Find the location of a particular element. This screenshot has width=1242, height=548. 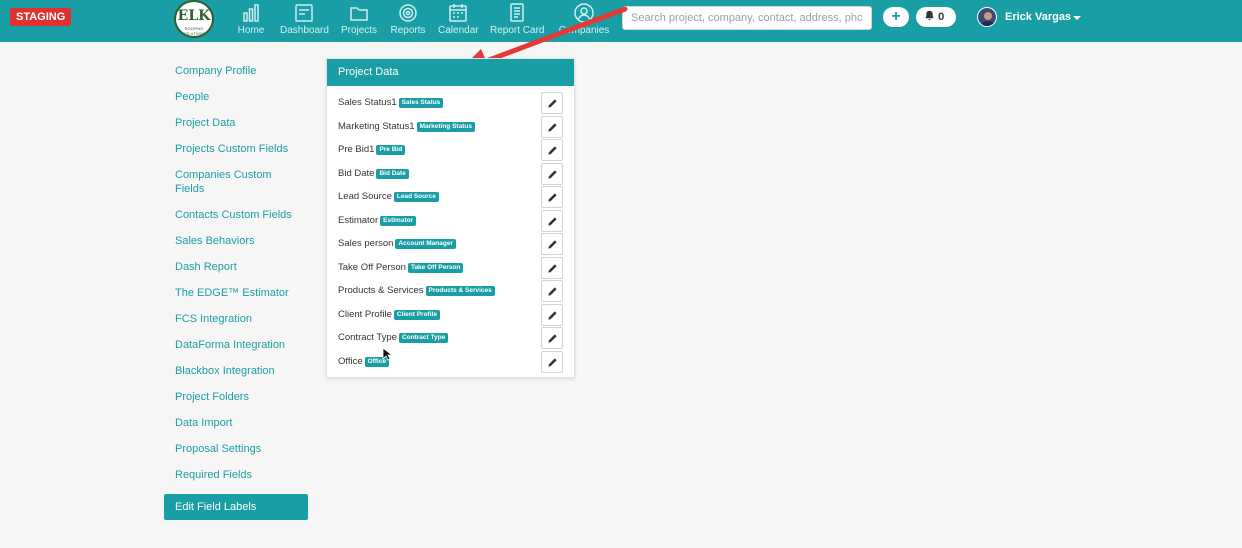

field-original-badge: Products & Services is located at coordinates (460, 291).